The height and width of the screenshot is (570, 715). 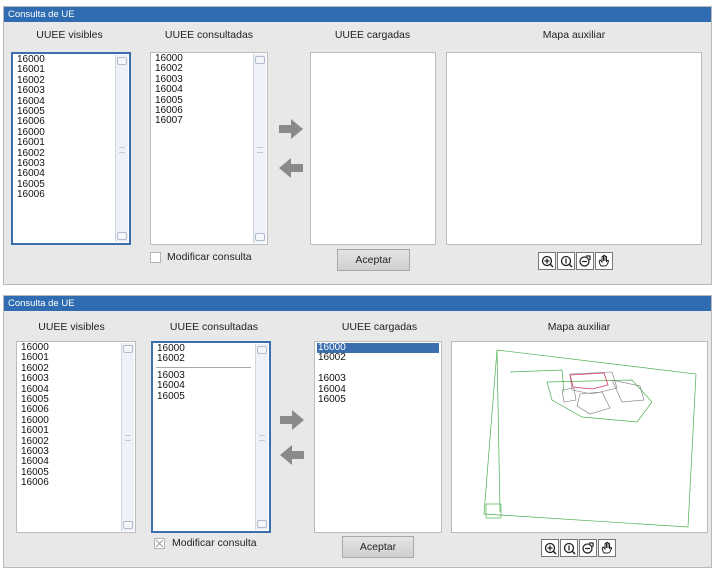 I want to click on list-items: 16000 16002 16003 16004 16005 16006 16007, so click(x=202, y=90).